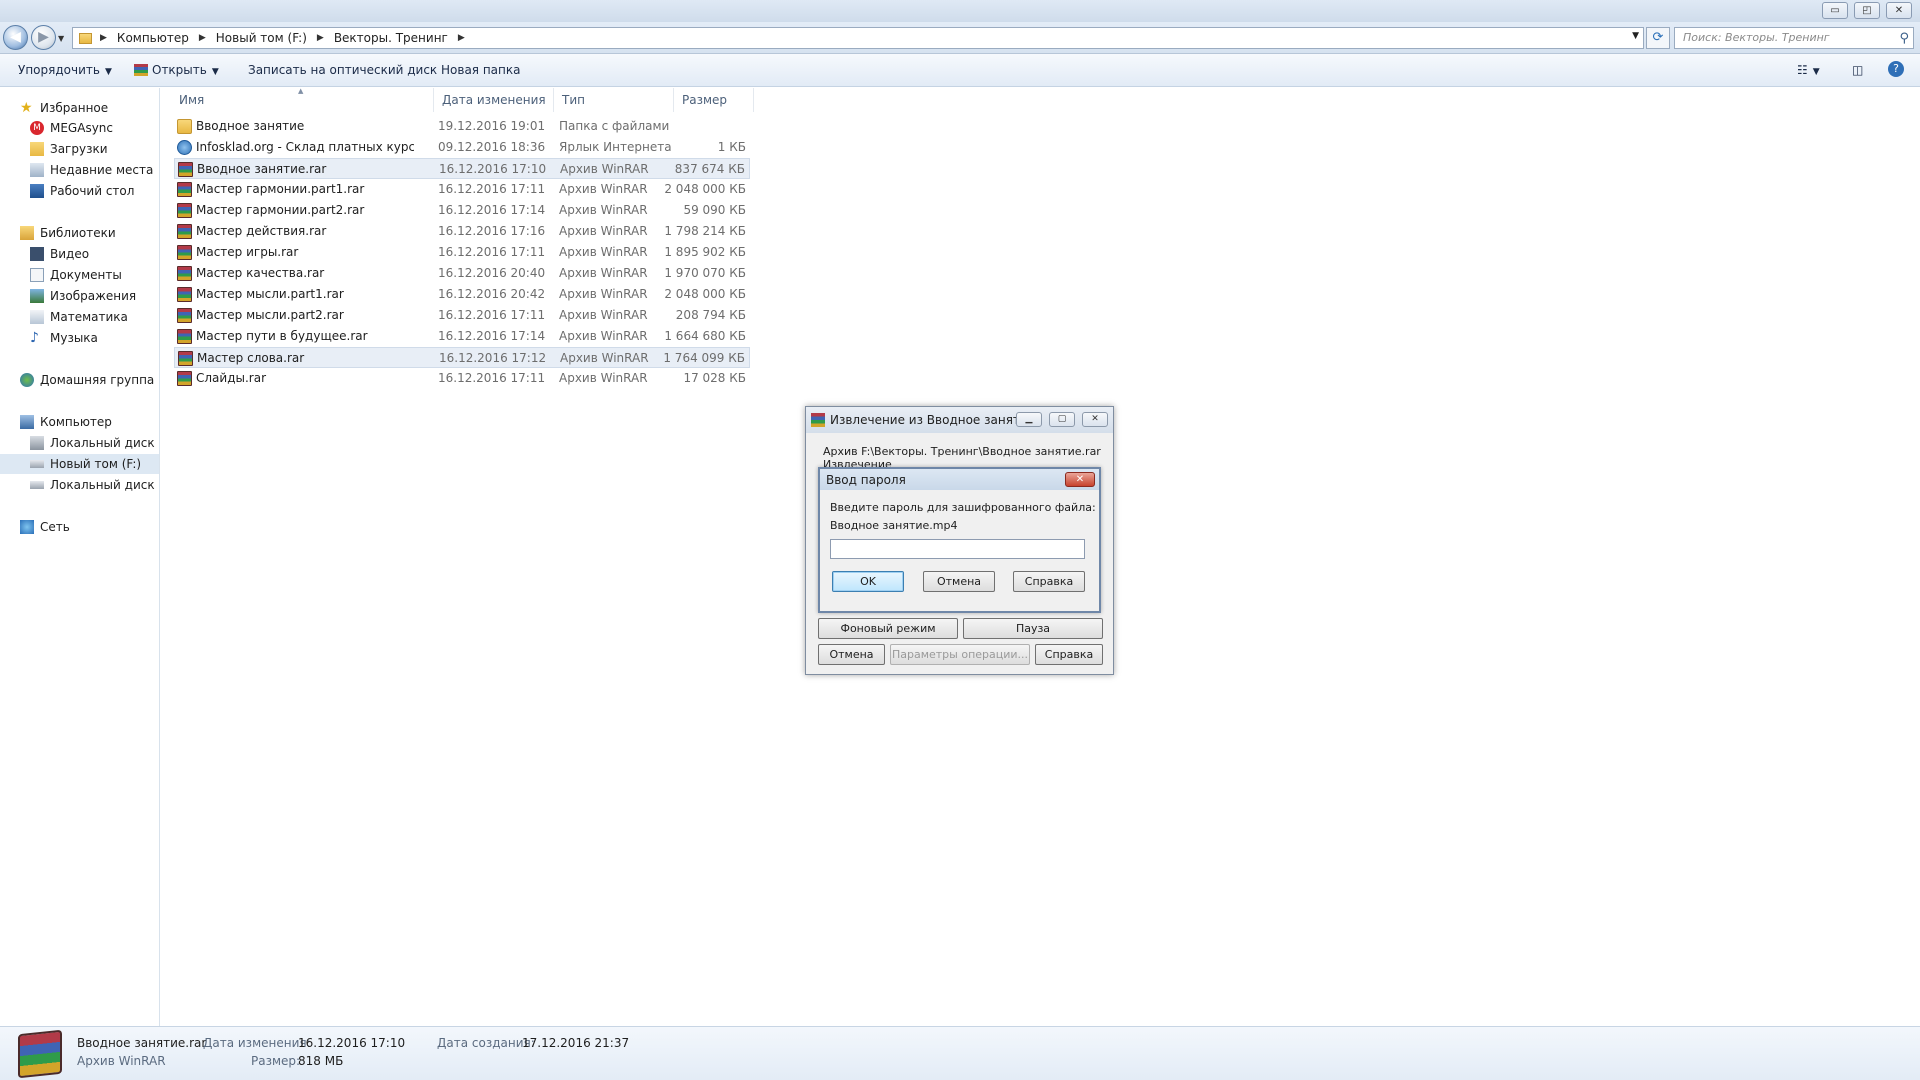 Image resolution: width=1920 pixels, height=1080 pixels. I want to click on nav-favorites: ★ Избранное, so click(79, 108).